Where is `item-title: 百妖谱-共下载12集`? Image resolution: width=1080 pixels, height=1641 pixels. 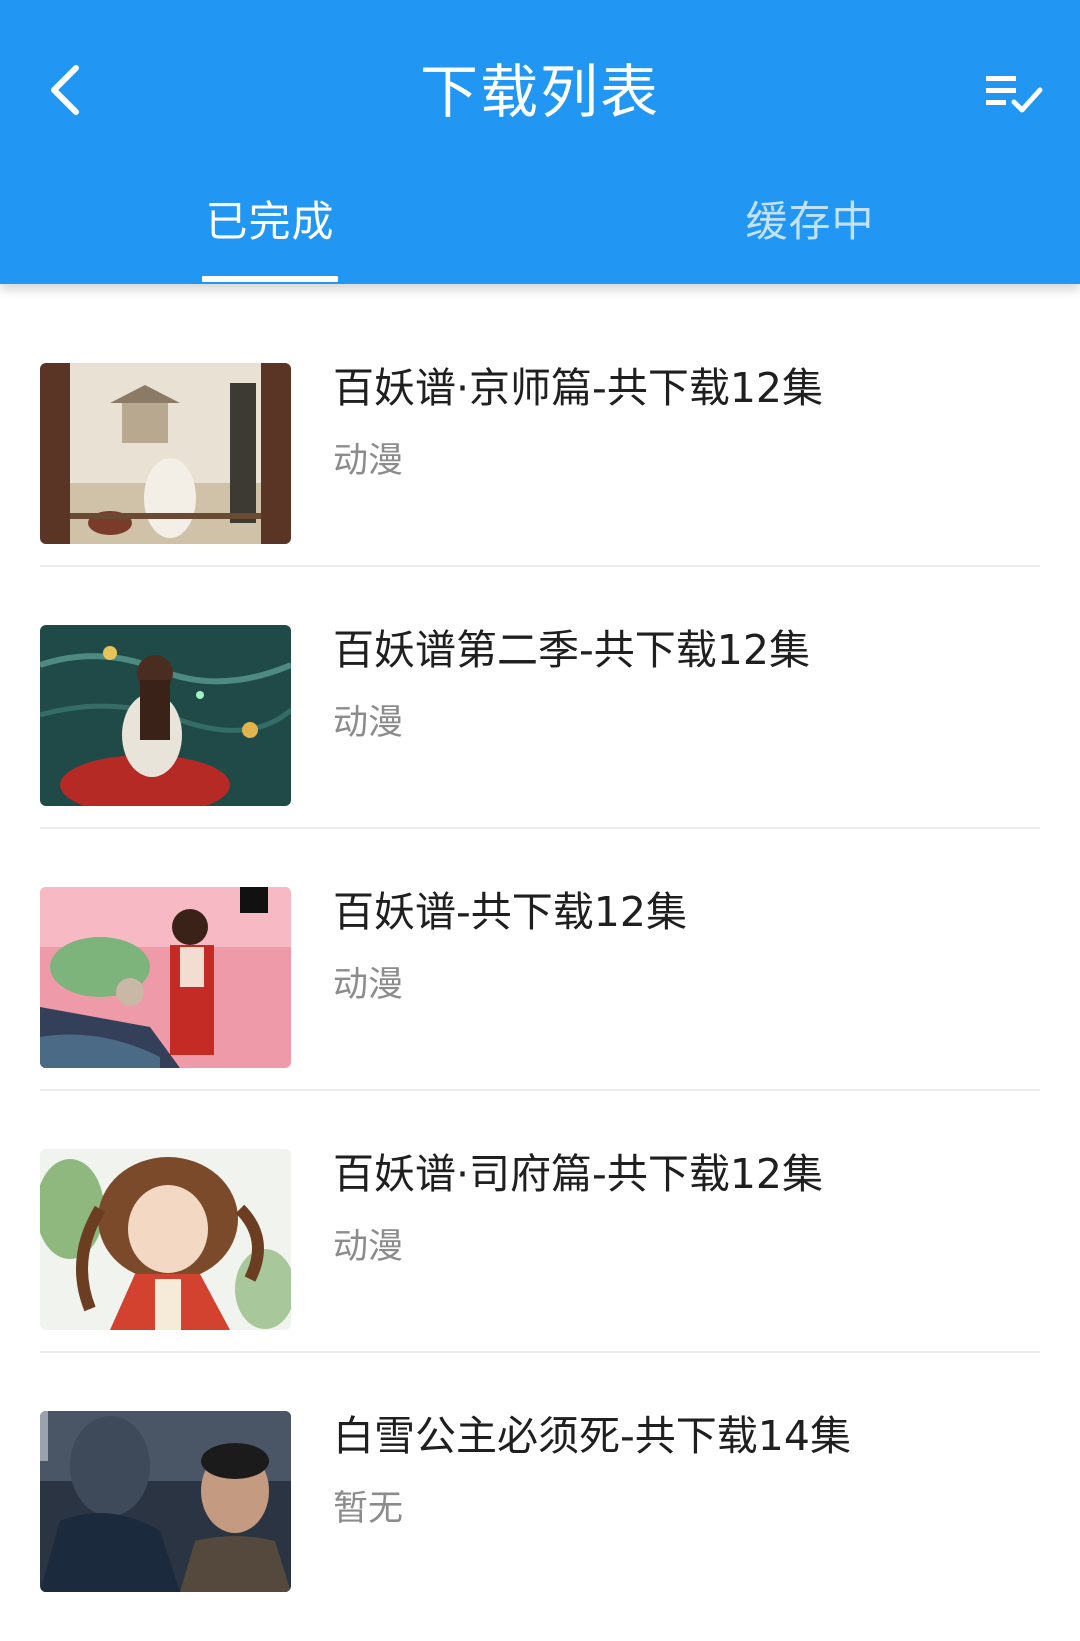
item-title: 百妖谱-共下载12集 is located at coordinates (510, 912).